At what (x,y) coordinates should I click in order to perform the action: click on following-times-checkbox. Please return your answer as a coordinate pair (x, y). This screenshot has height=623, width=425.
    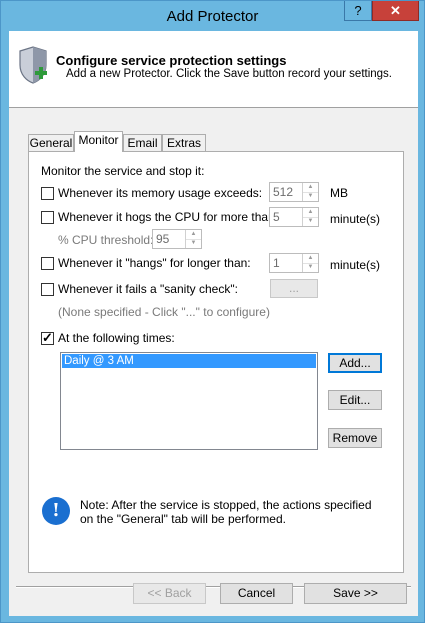
    Looking at the image, I should click on (47, 338).